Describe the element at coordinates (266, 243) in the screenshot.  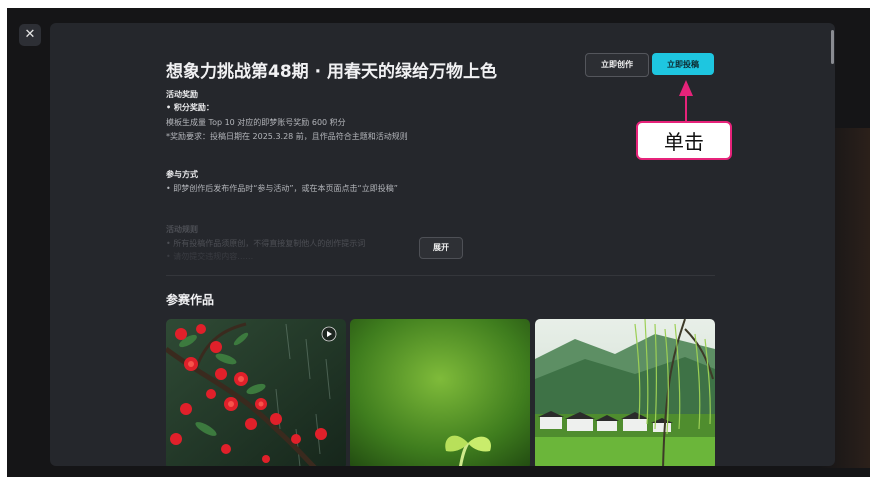
I see `rules-line-1: • 所有投稿作品须原创，不得直接复制他人的创作提示词` at that location.